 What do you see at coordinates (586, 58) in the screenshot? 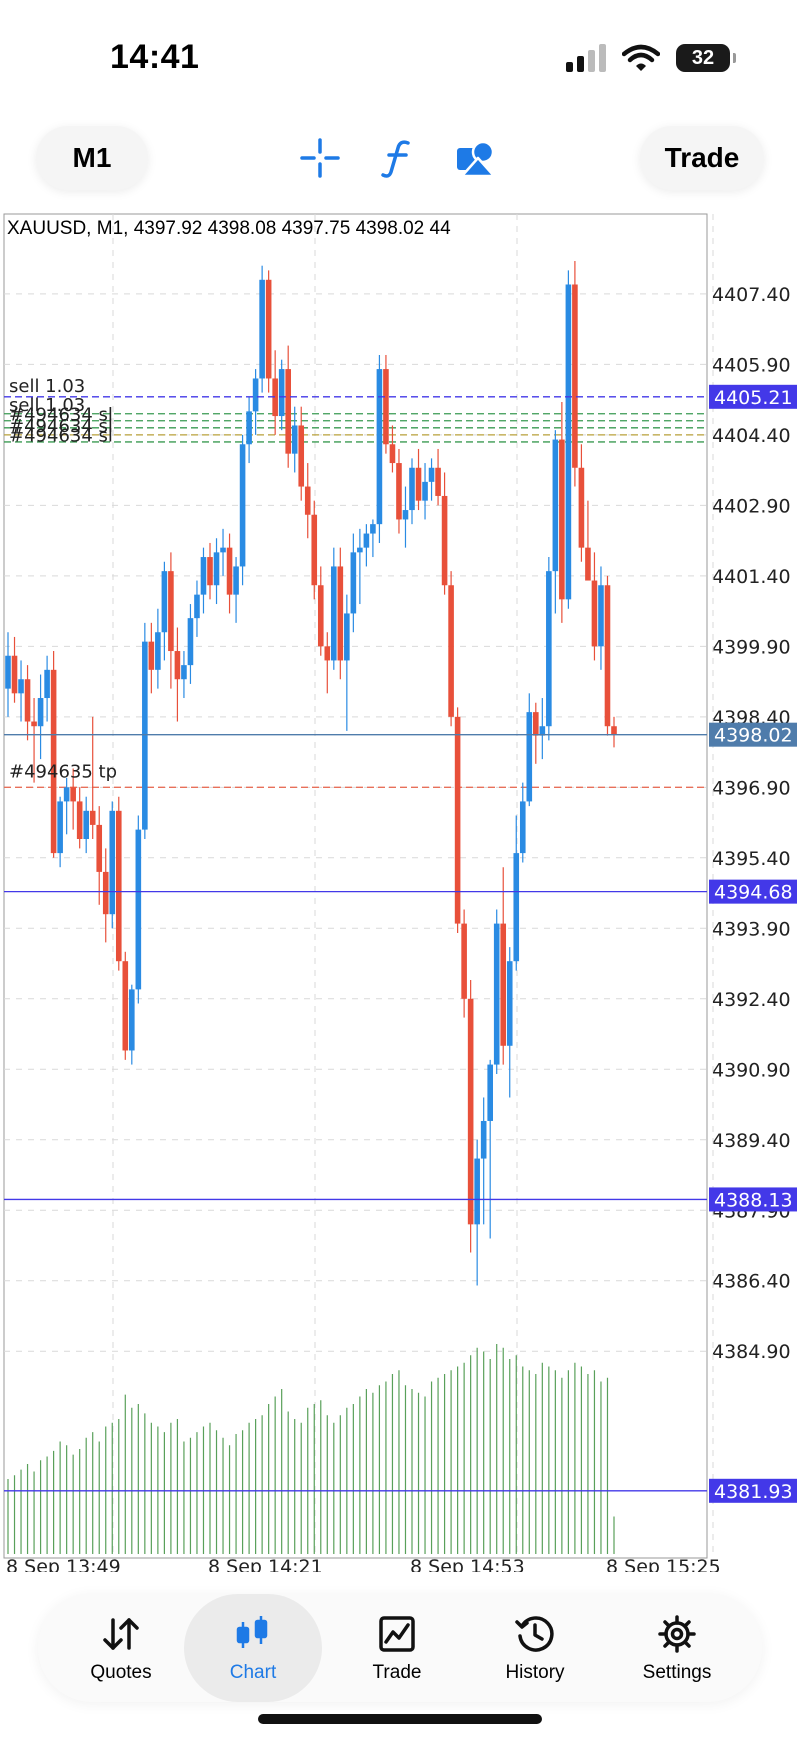
I see `signal-icon` at bounding box center [586, 58].